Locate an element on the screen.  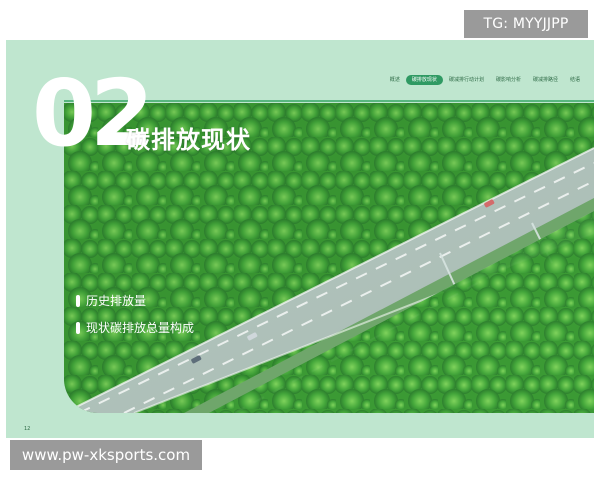
bullet-list: 历史排放量 现状碳排放总量构成 is located at coordinates (135, 319).